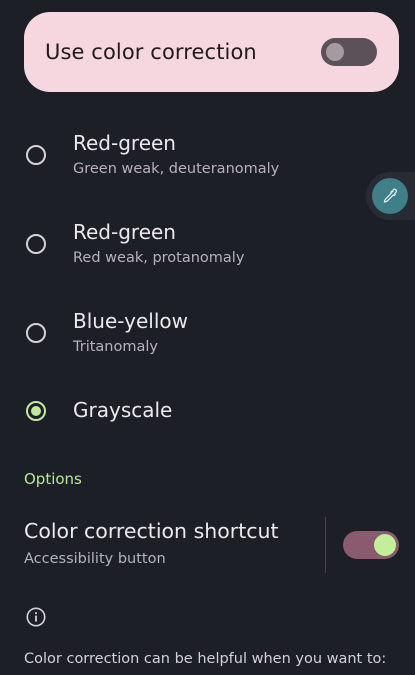 The image size is (415, 675). Describe the element at coordinates (207, 245) in the screenshot. I see `mode-option-protanomaly: Red-green Red weak, protanomaly` at that location.